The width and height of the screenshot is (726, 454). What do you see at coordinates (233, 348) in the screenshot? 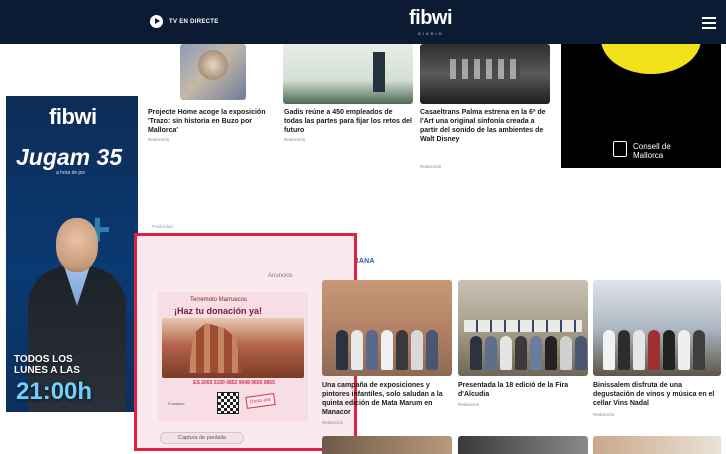
I see `ad-photo` at bounding box center [233, 348].